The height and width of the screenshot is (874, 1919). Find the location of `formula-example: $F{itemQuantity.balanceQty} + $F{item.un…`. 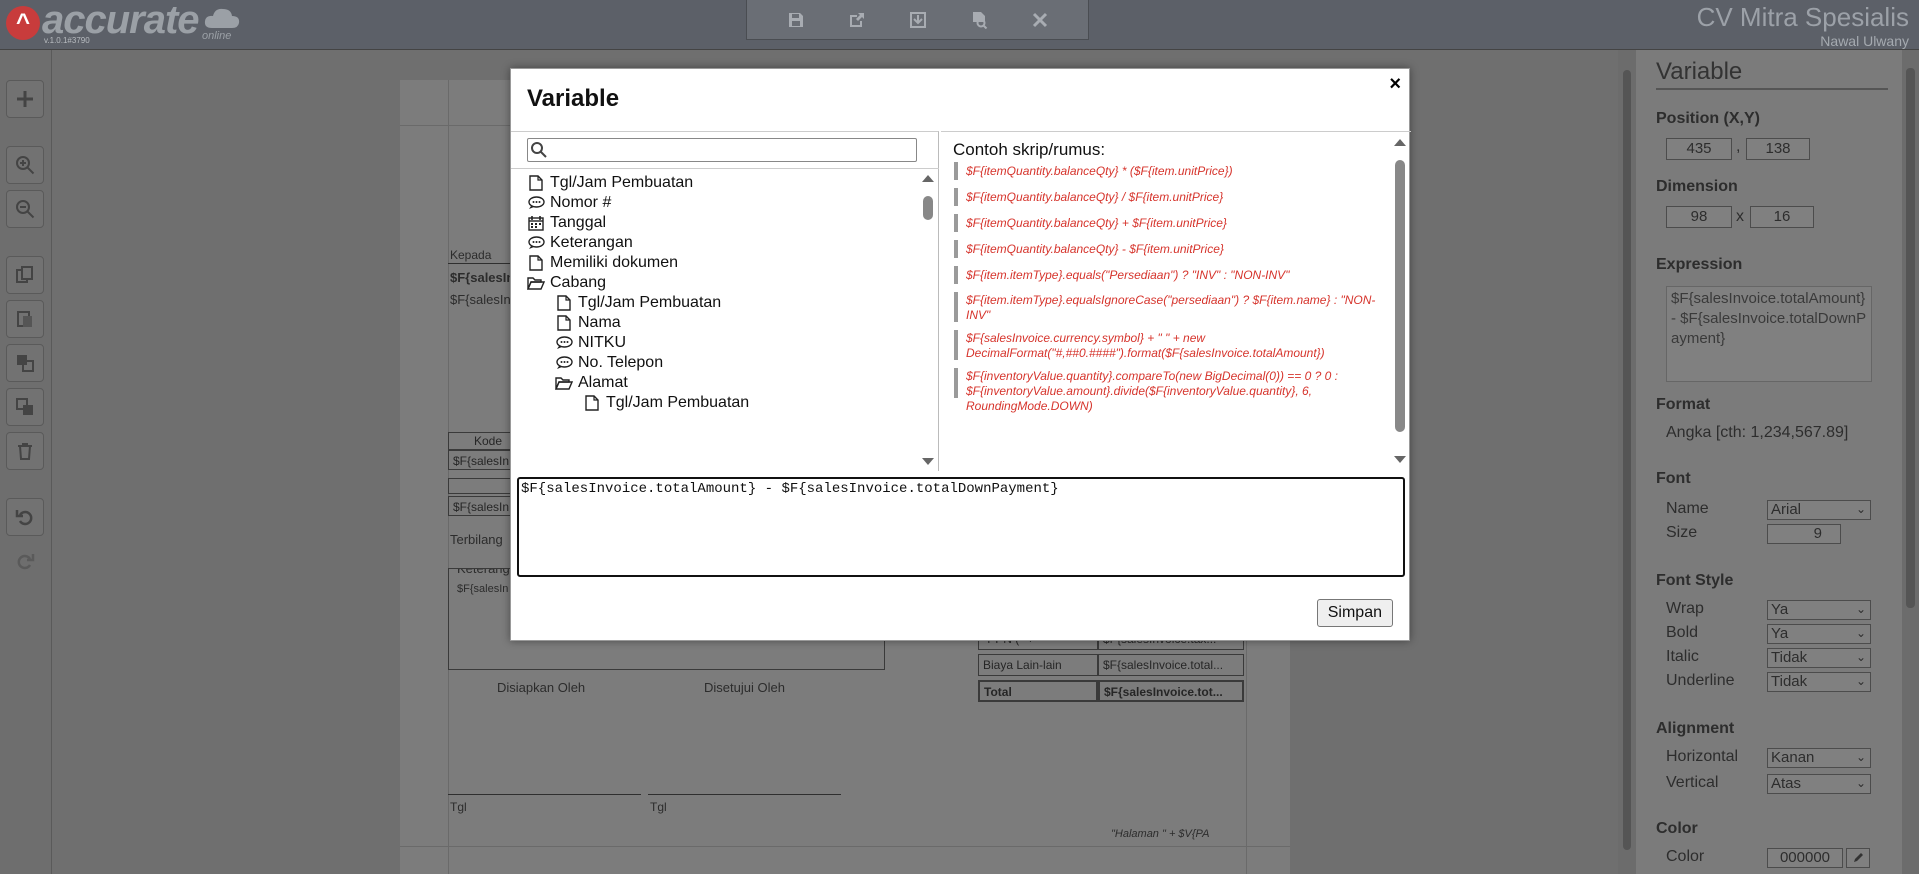

formula-example: $F{itemQuantity.balanceQty} + $F{item.un… is located at coordinates (1169, 223).